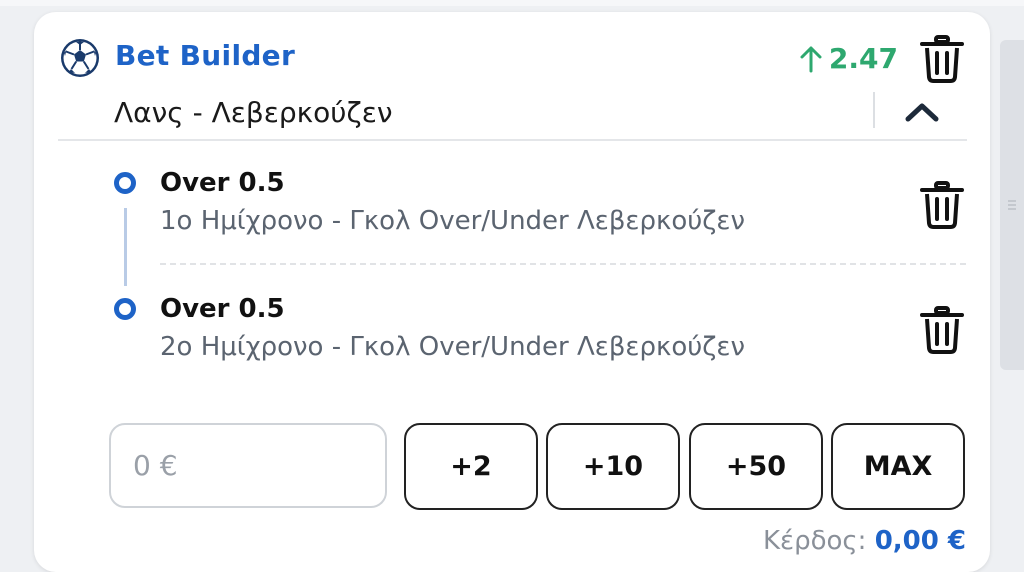  What do you see at coordinates (814, 541) in the screenshot?
I see `profit-label: Κέρδος:` at bounding box center [814, 541].